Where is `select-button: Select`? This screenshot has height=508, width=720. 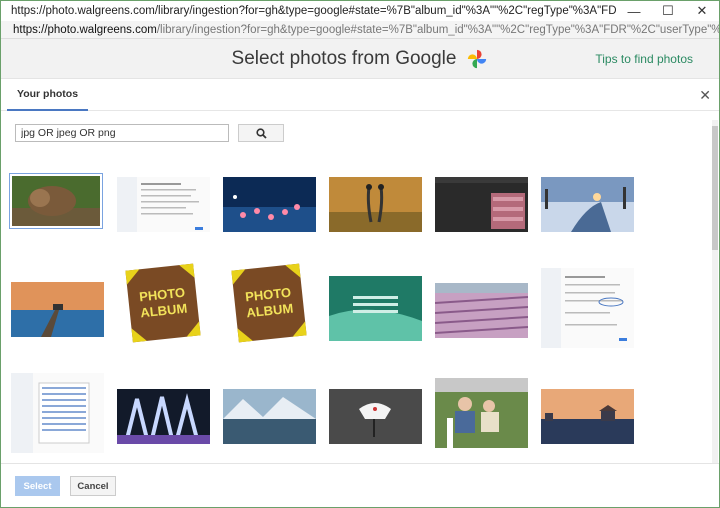 select-button: Select is located at coordinates (37, 486).